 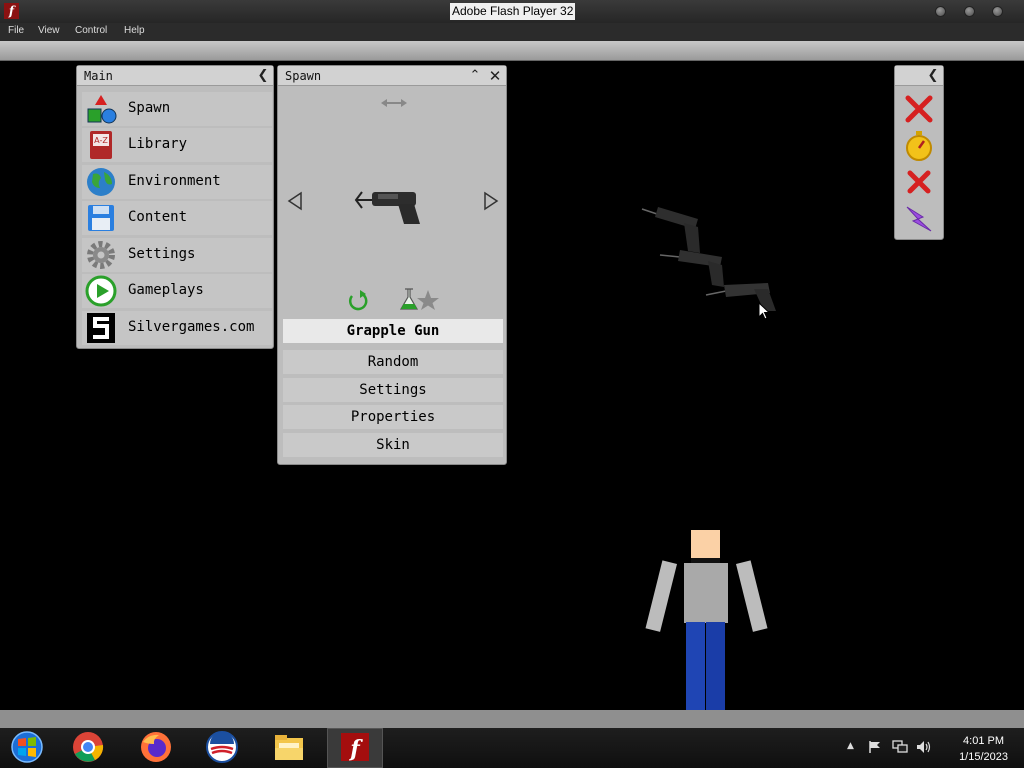 What do you see at coordinates (393, 390) in the screenshot?
I see `spawn-option-settings: Settings` at bounding box center [393, 390].